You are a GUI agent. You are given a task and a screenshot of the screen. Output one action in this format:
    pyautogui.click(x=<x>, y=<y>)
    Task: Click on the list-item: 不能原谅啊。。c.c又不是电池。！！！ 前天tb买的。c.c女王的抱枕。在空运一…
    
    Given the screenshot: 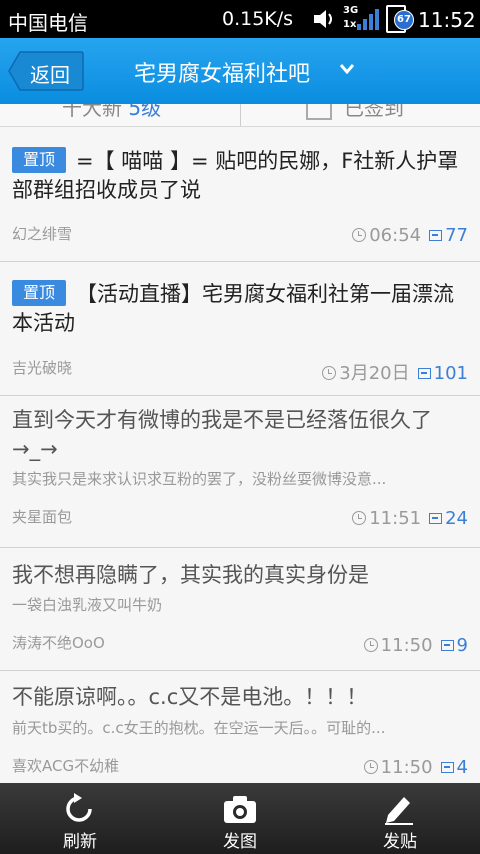 What is the action you would take?
    pyautogui.click(x=240, y=727)
    